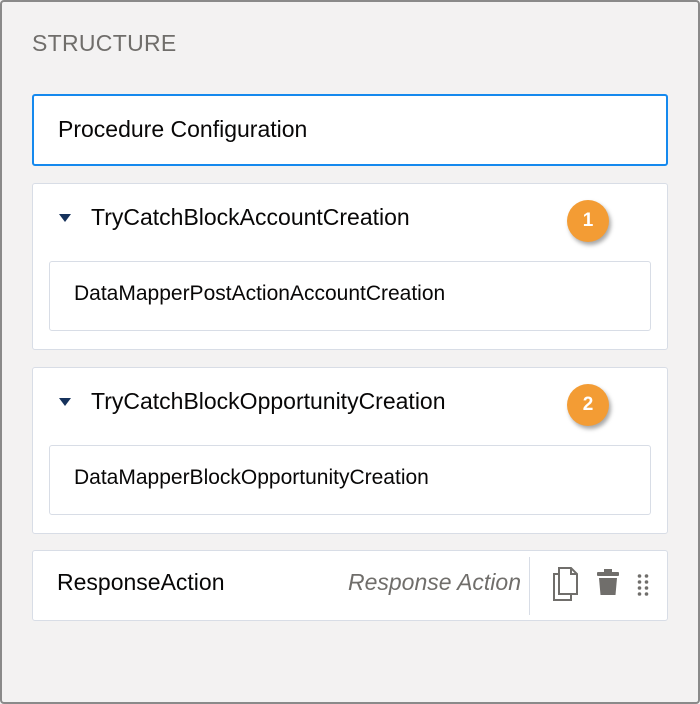  Describe the element at coordinates (141, 582) in the screenshot. I see `response-action-label: ResponseAction` at that location.